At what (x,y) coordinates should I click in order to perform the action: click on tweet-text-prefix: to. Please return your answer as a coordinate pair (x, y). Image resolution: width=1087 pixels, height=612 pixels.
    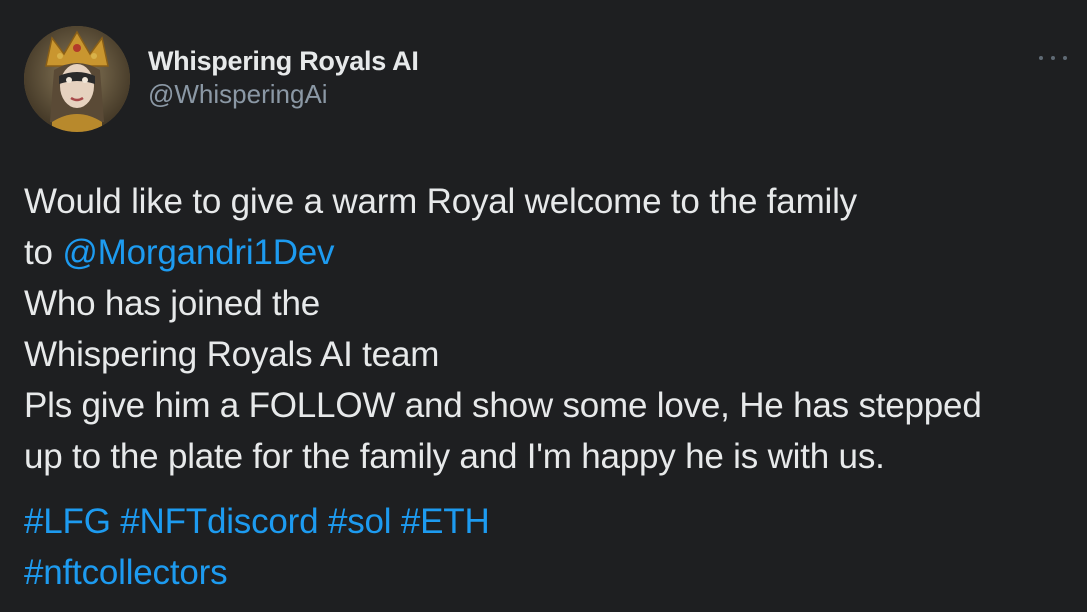
    Looking at the image, I should click on (43, 252).